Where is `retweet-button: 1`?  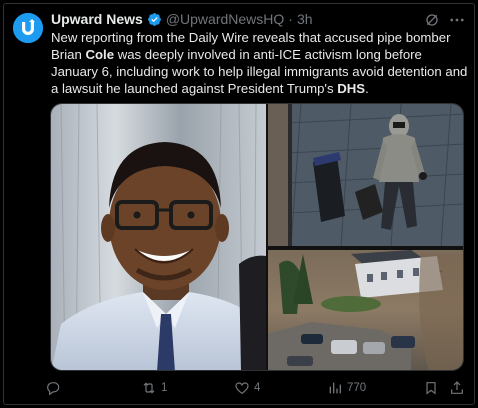
retweet-button: 1 is located at coordinates (154, 388).